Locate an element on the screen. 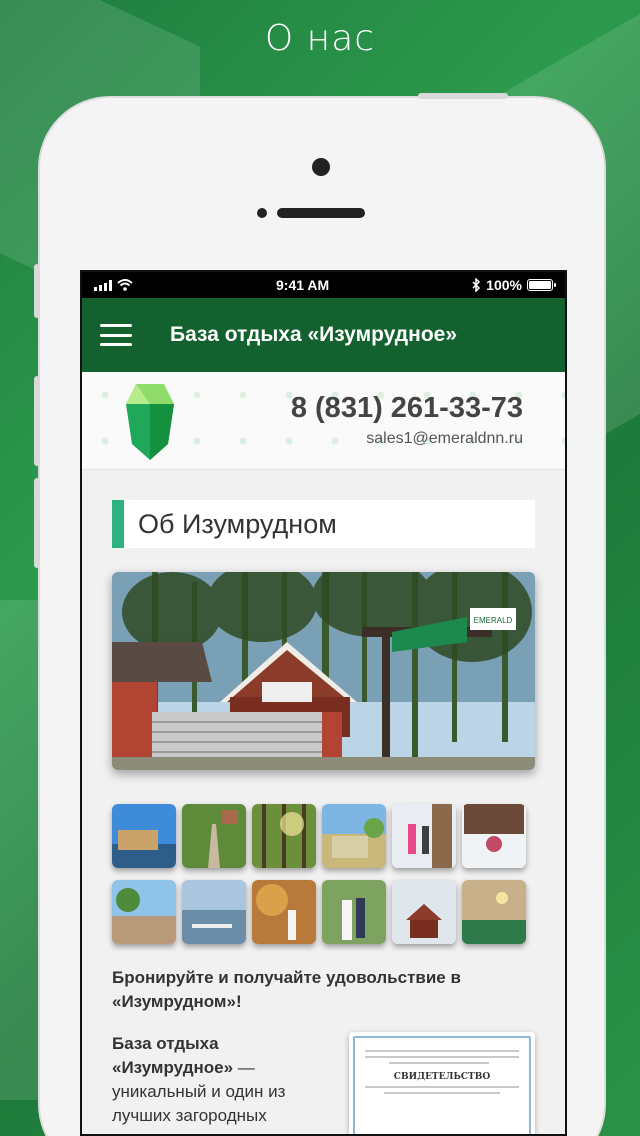  emerald-logo is located at coordinates (150, 422).